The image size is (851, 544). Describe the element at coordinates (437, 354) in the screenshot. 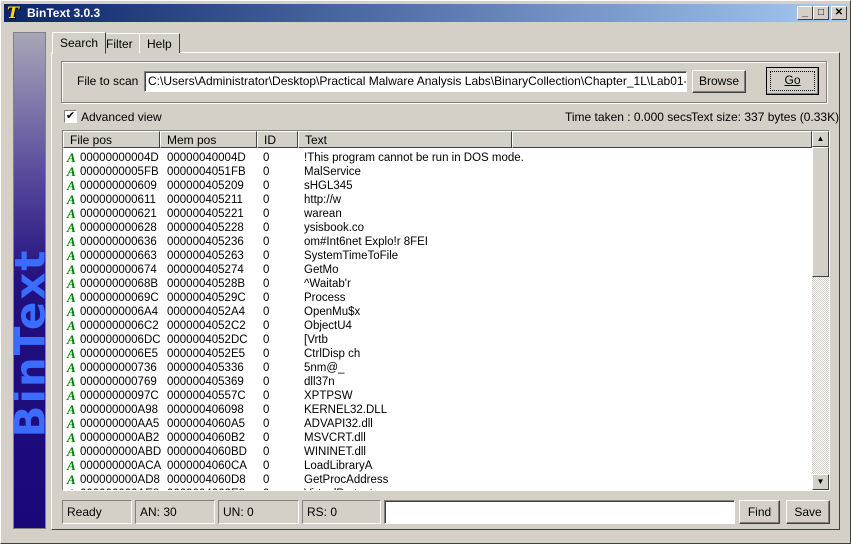

I see `table-row: A 0000000006E5 0000004052E5 0 CtrlDisp ch` at that location.